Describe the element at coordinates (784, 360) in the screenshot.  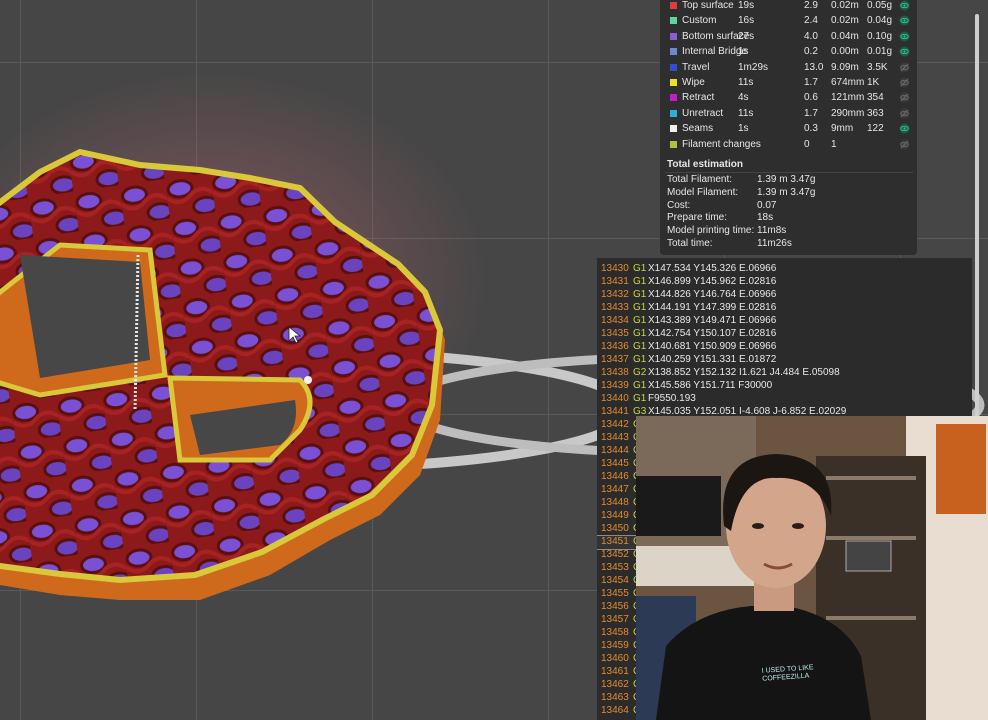
I see `gcode-line: 13437 G1 X140.259 Y151.331 E.01872` at that location.